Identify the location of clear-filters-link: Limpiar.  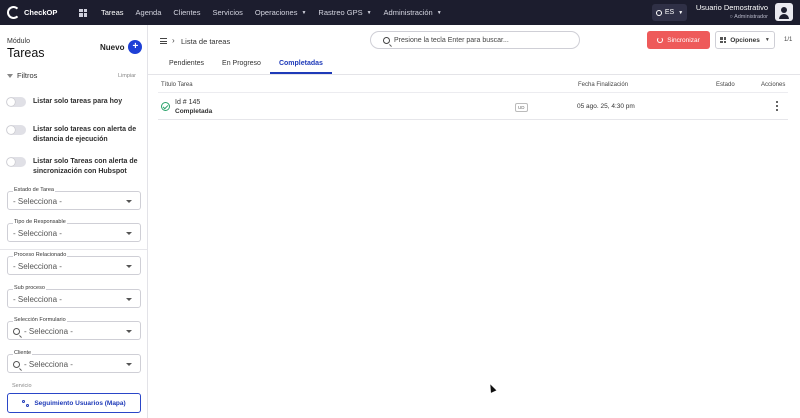
(127, 76).